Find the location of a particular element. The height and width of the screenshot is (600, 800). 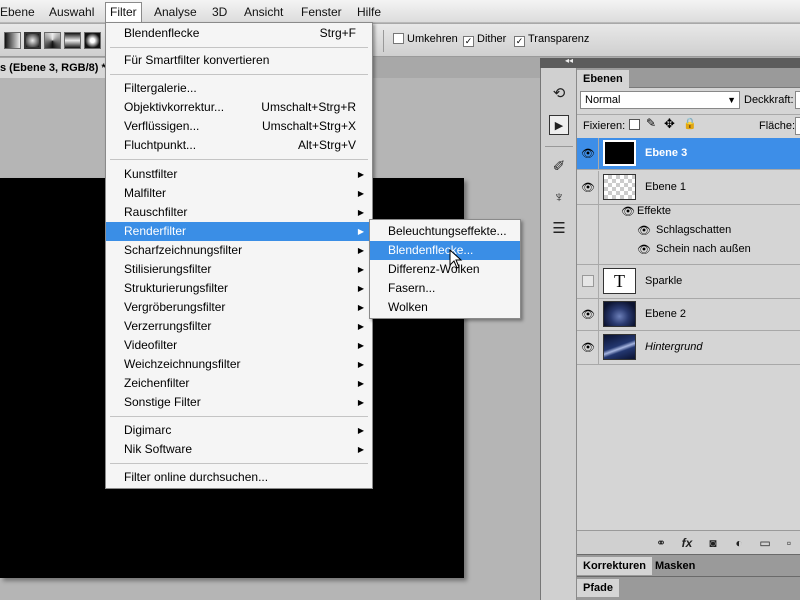

menu-item-stilisierungsfilter: Stilisierungsfilter ▶ is located at coordinates (239, 269).